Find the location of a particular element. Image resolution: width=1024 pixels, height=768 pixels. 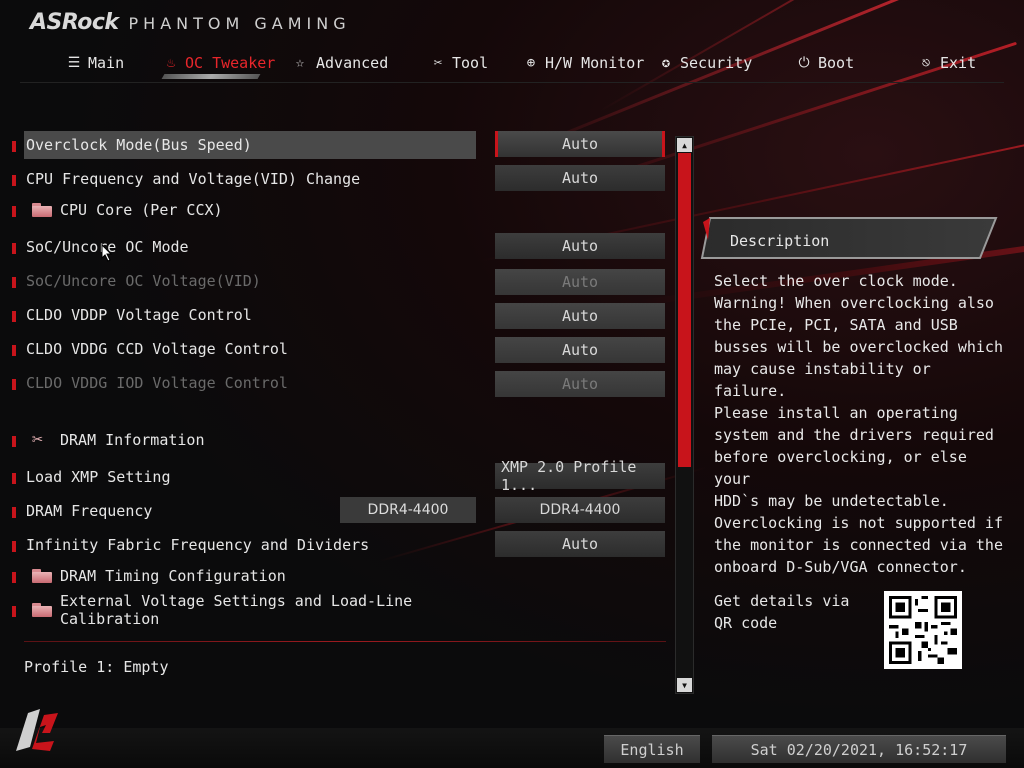

asrock-logo: ASRock is located at coordinates (74, 22).